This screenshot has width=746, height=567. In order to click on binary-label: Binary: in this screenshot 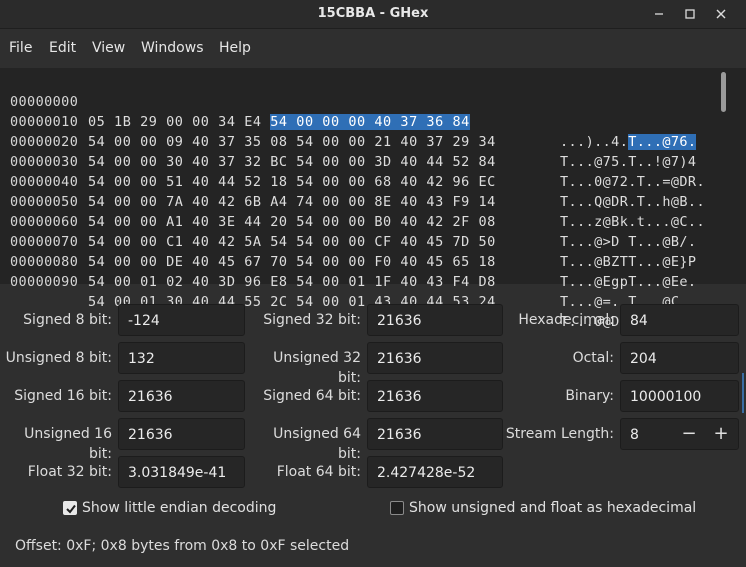, I will do `click(589, 396)`.